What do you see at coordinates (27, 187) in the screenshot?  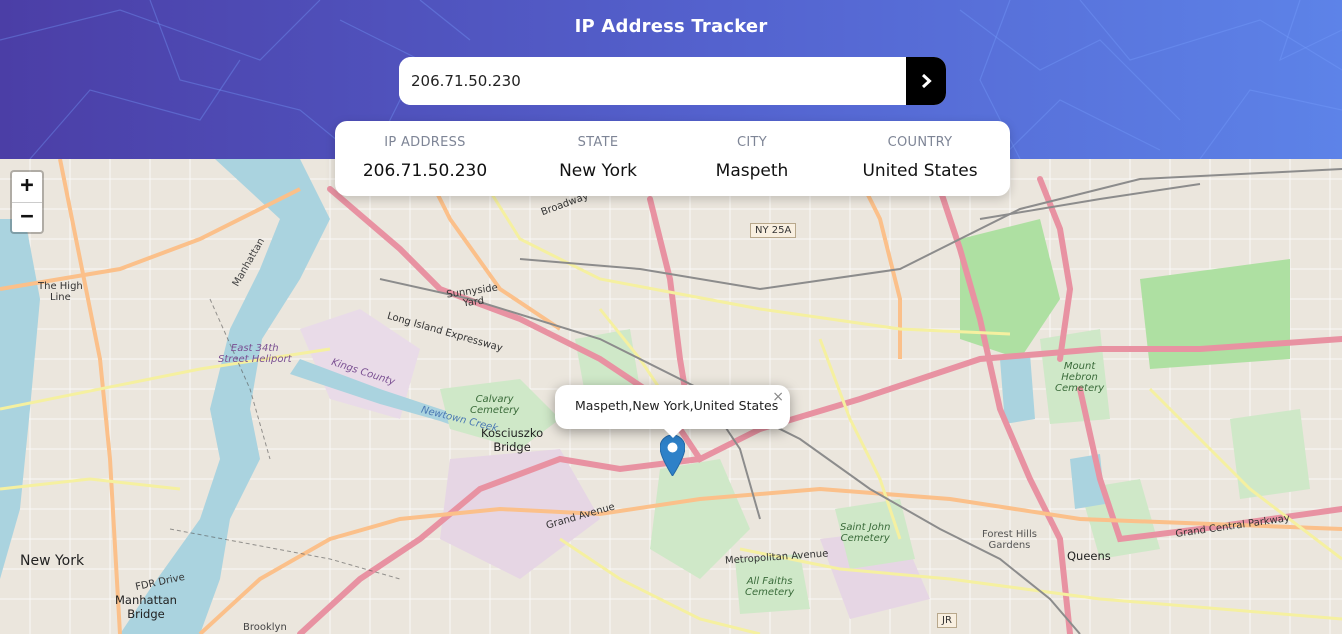 I see `zoom-in-button: +` at bounding box center [27, 187].